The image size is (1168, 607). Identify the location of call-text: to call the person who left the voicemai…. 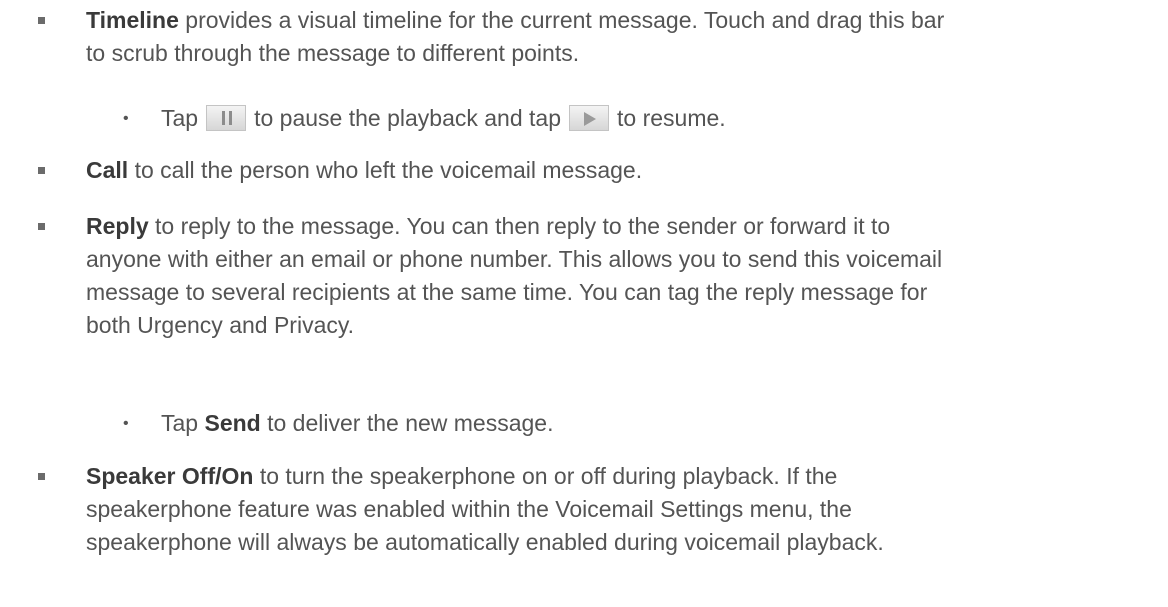
(385, 170).